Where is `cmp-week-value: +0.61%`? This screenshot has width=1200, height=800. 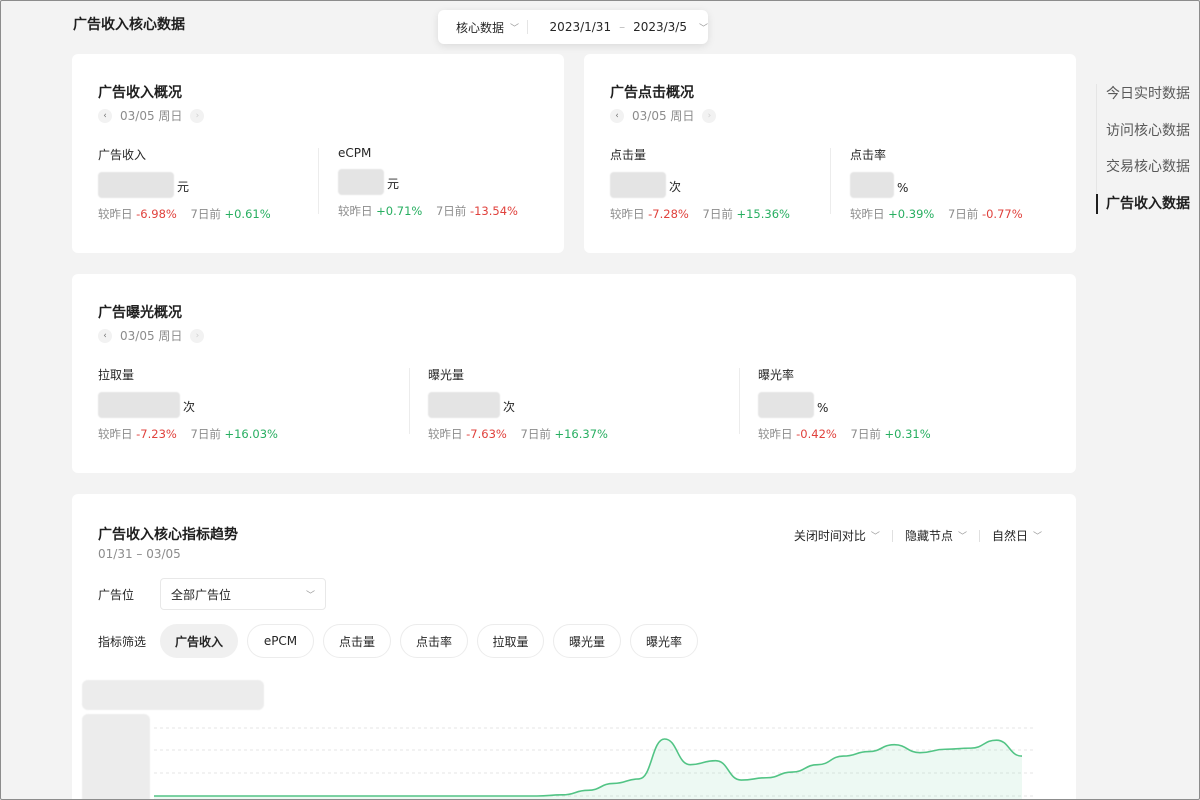
cmp-week-value: +0.61% is located at coordinates (247, 214).